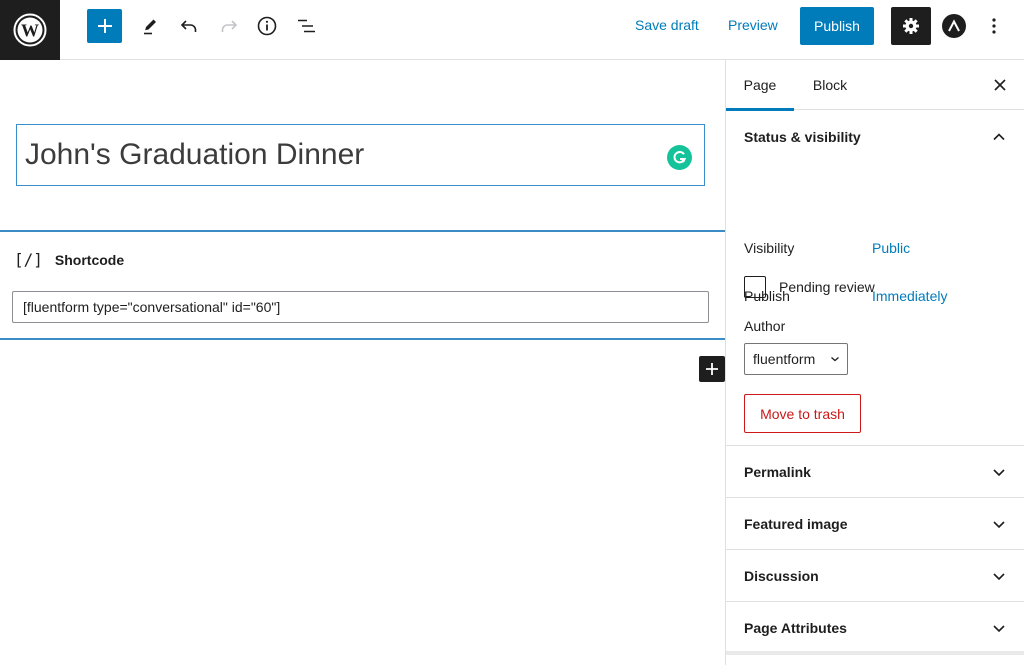 The image size is (1024, 665). I want to click on close-sidebar-button, so click(1000, 85).